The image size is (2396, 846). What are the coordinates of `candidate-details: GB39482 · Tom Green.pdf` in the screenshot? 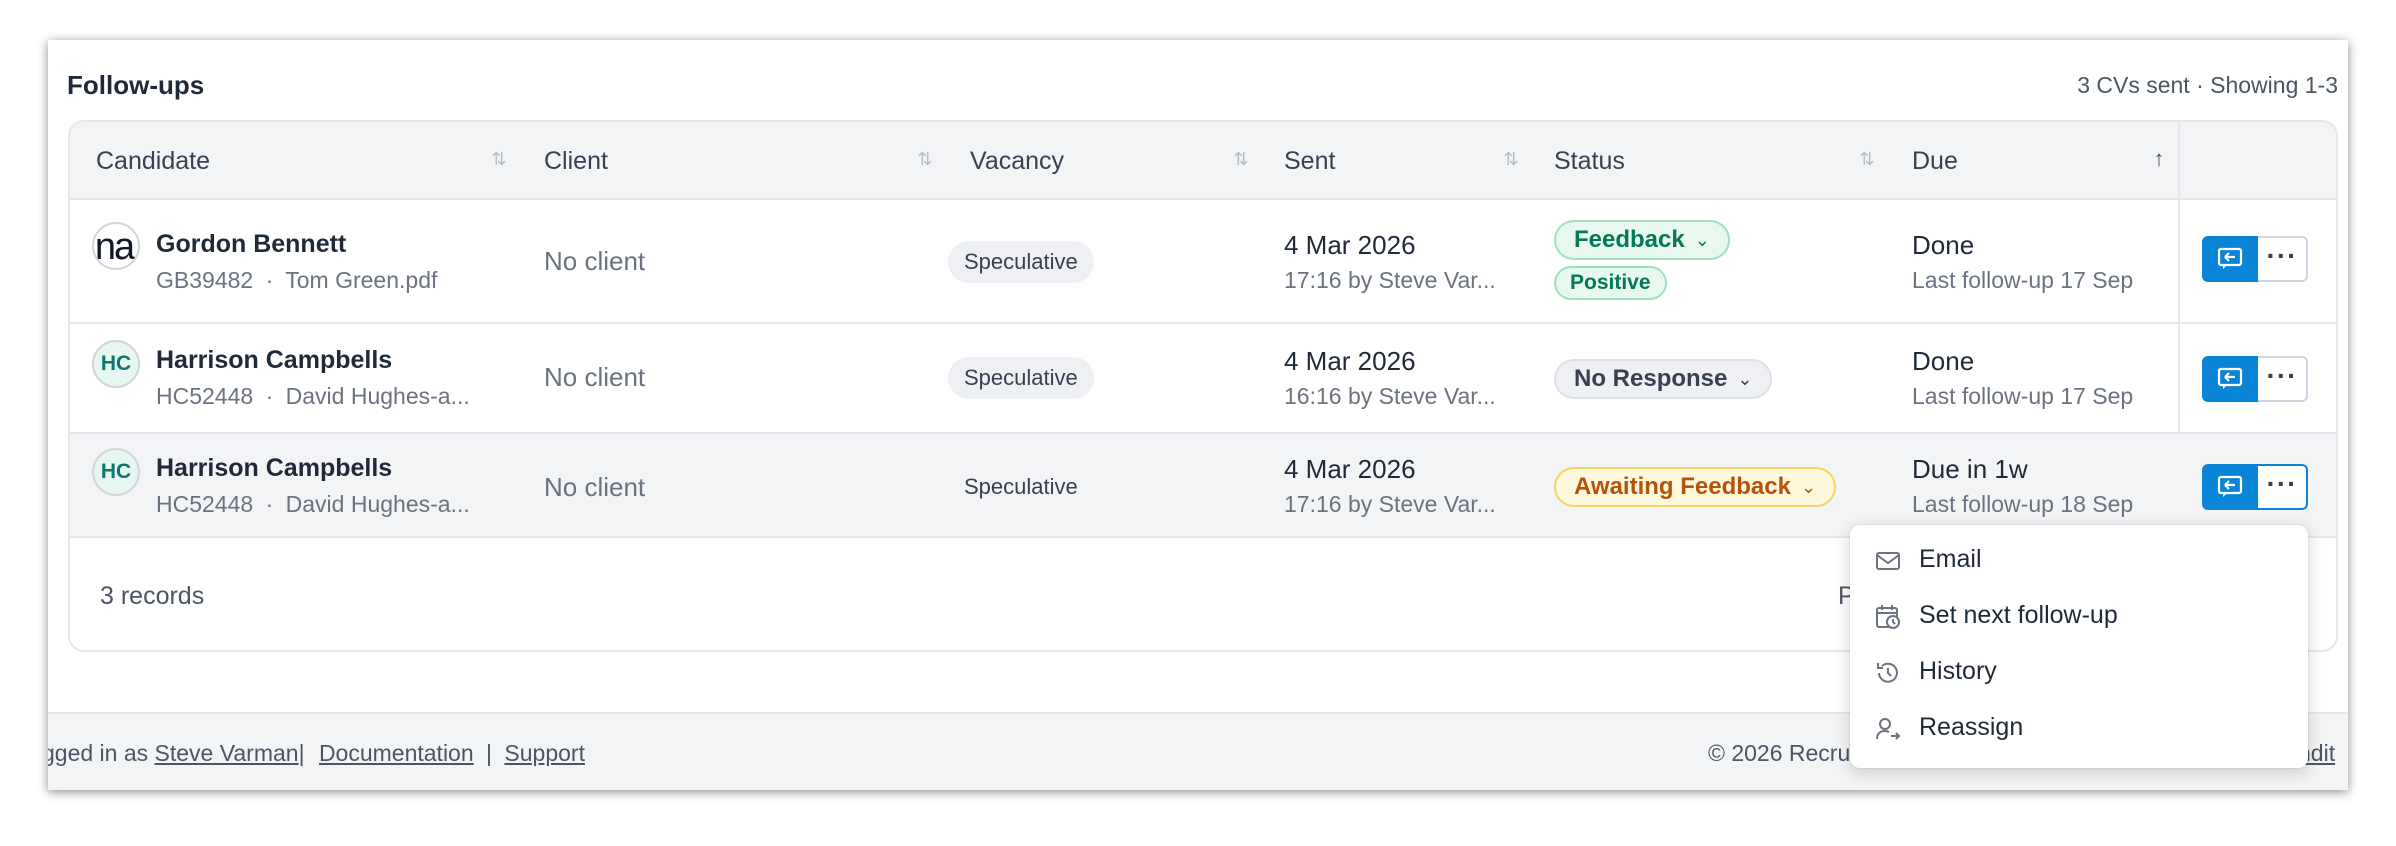 It's located at (296, 280).